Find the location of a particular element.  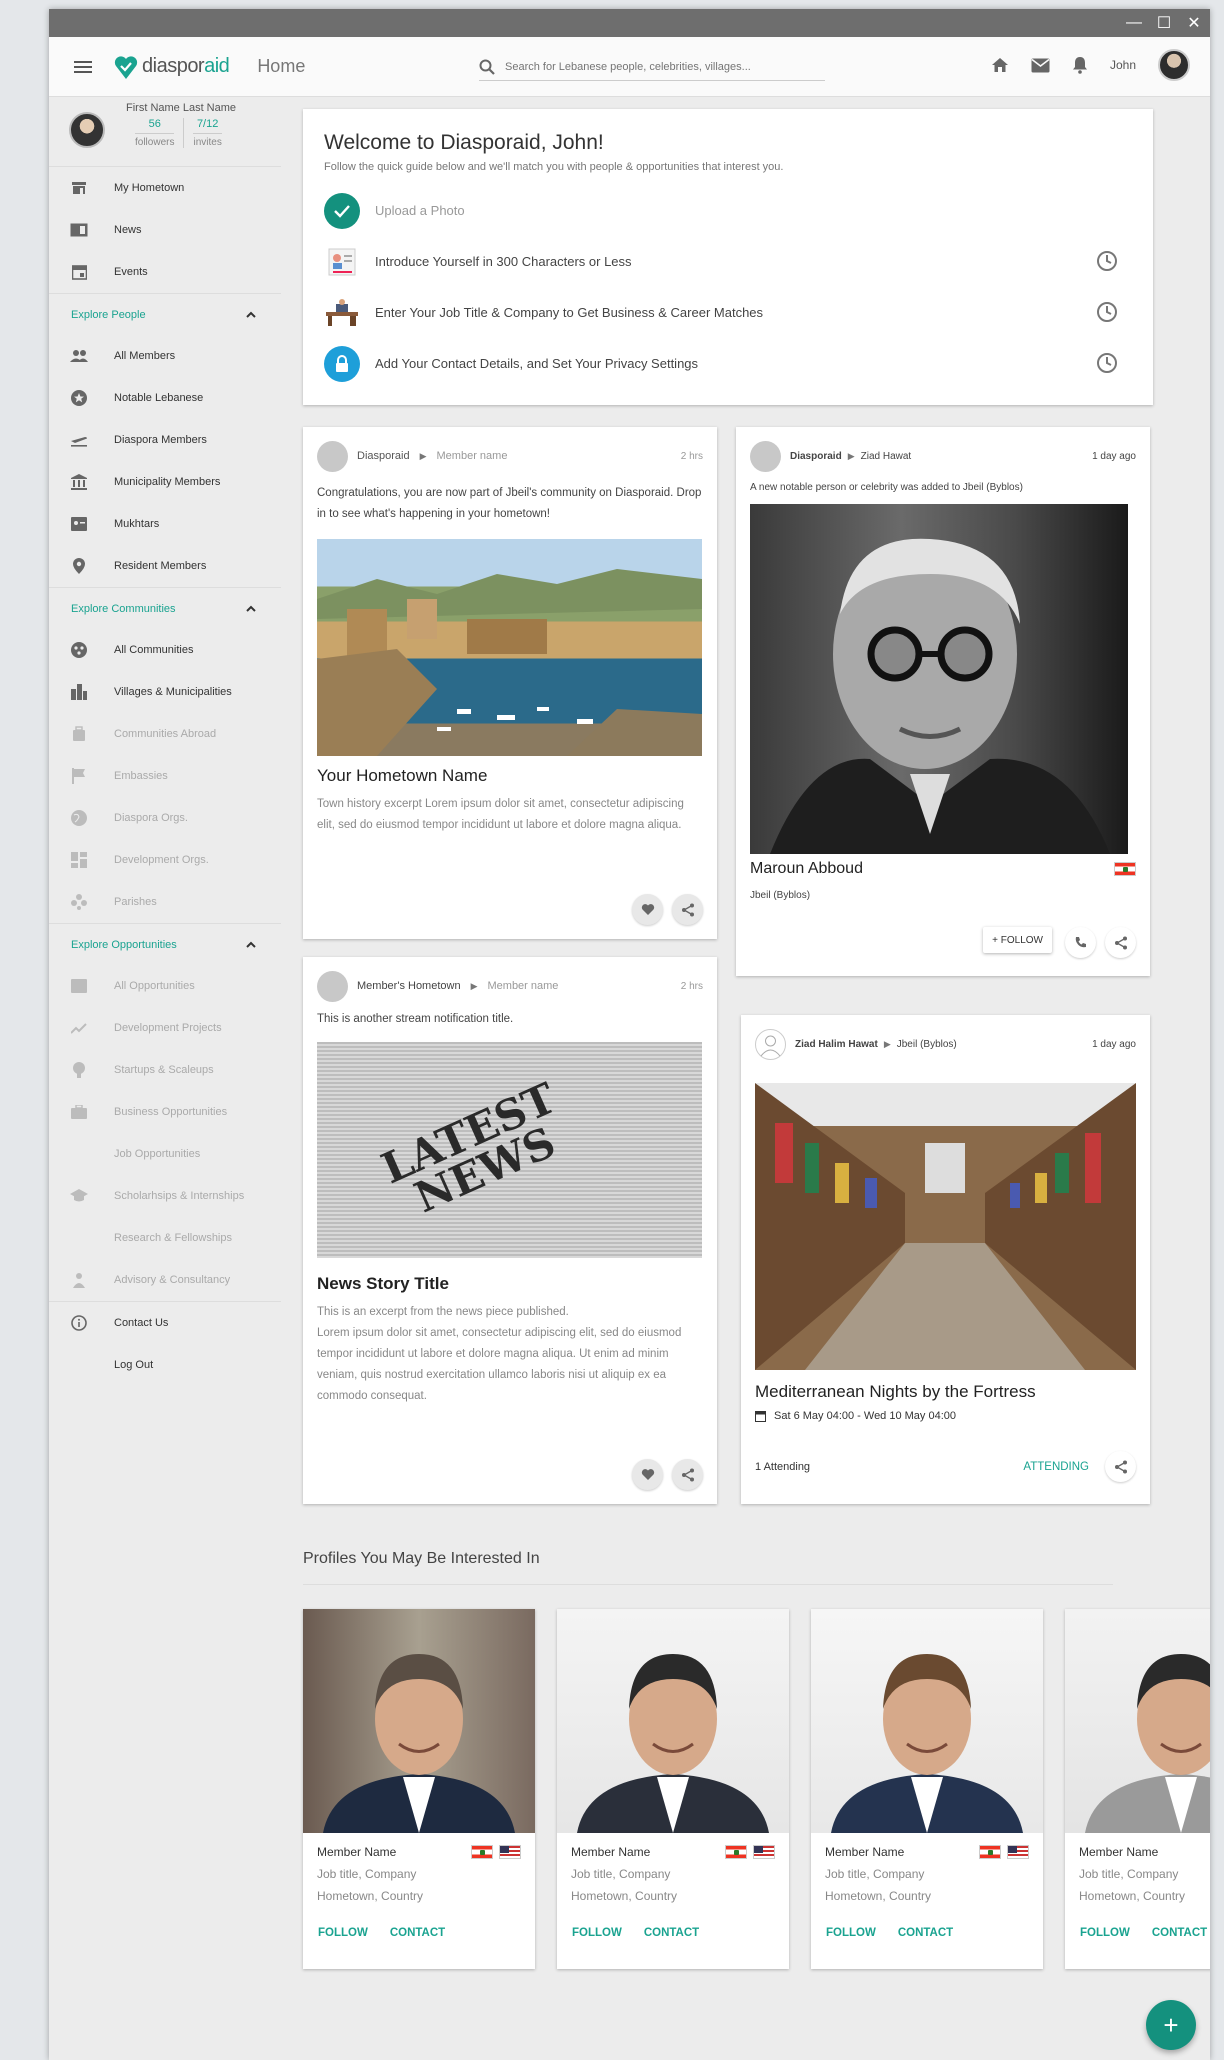

post-target: Jbeil (Byblos) is located at coordinates (927, 1044).